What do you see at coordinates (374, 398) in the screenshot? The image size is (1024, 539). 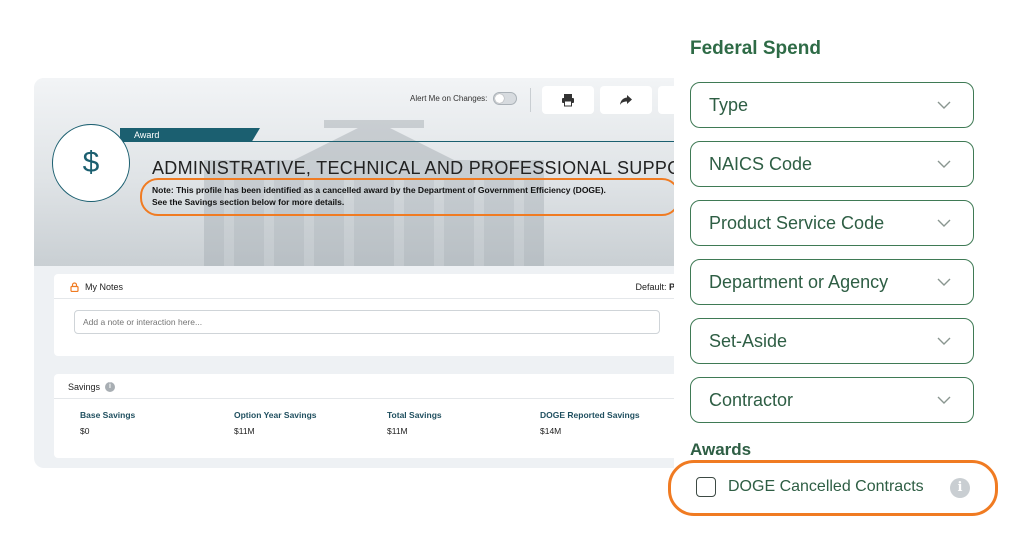 I see `savings-divider` at bounding box center [374, 398].